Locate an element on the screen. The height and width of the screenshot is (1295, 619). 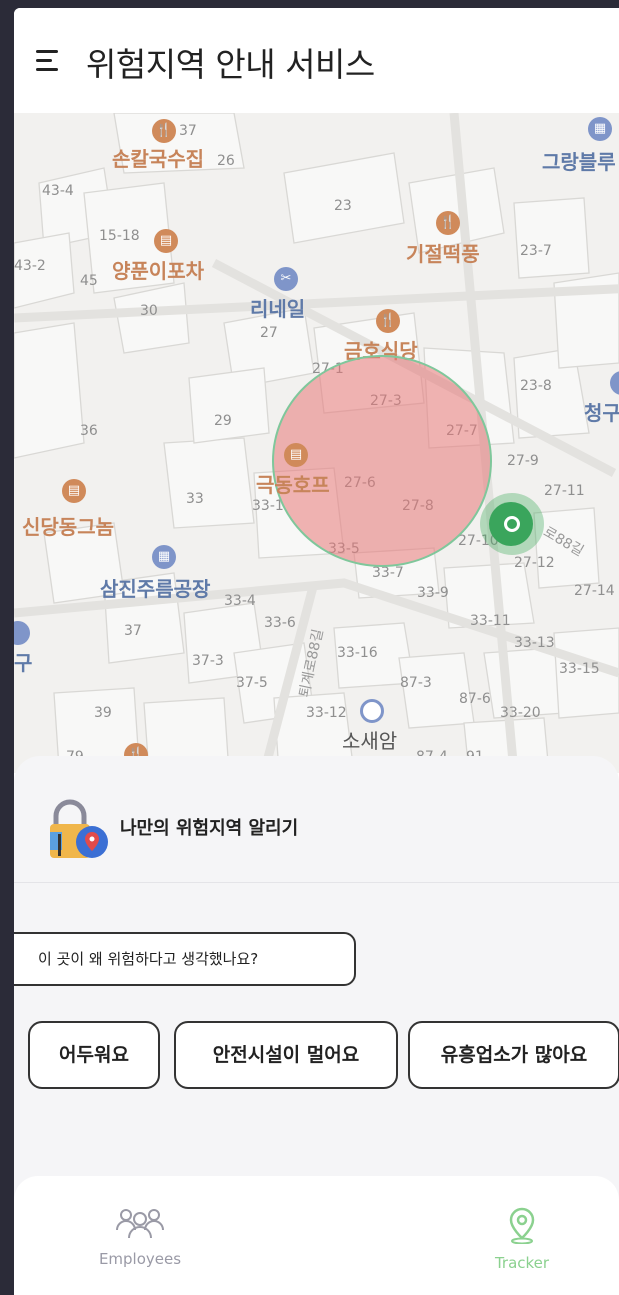
report-title: 나만의 위험지역 알리기 is located at coordinates (209, 828).